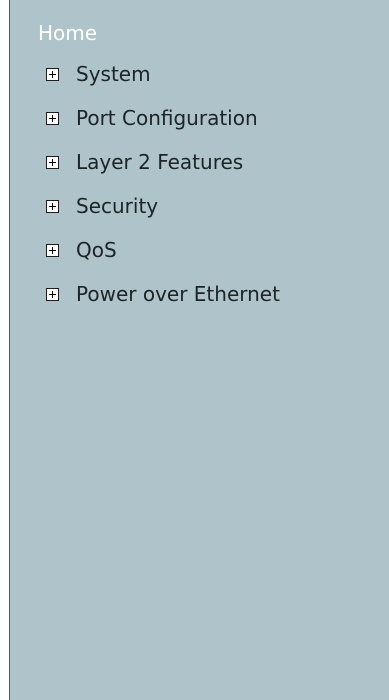 Image resolution: width=389 pixels, height=700 pixels. I want to click on menu-item-port-configuration: Port Configuration, so click(163, 126).